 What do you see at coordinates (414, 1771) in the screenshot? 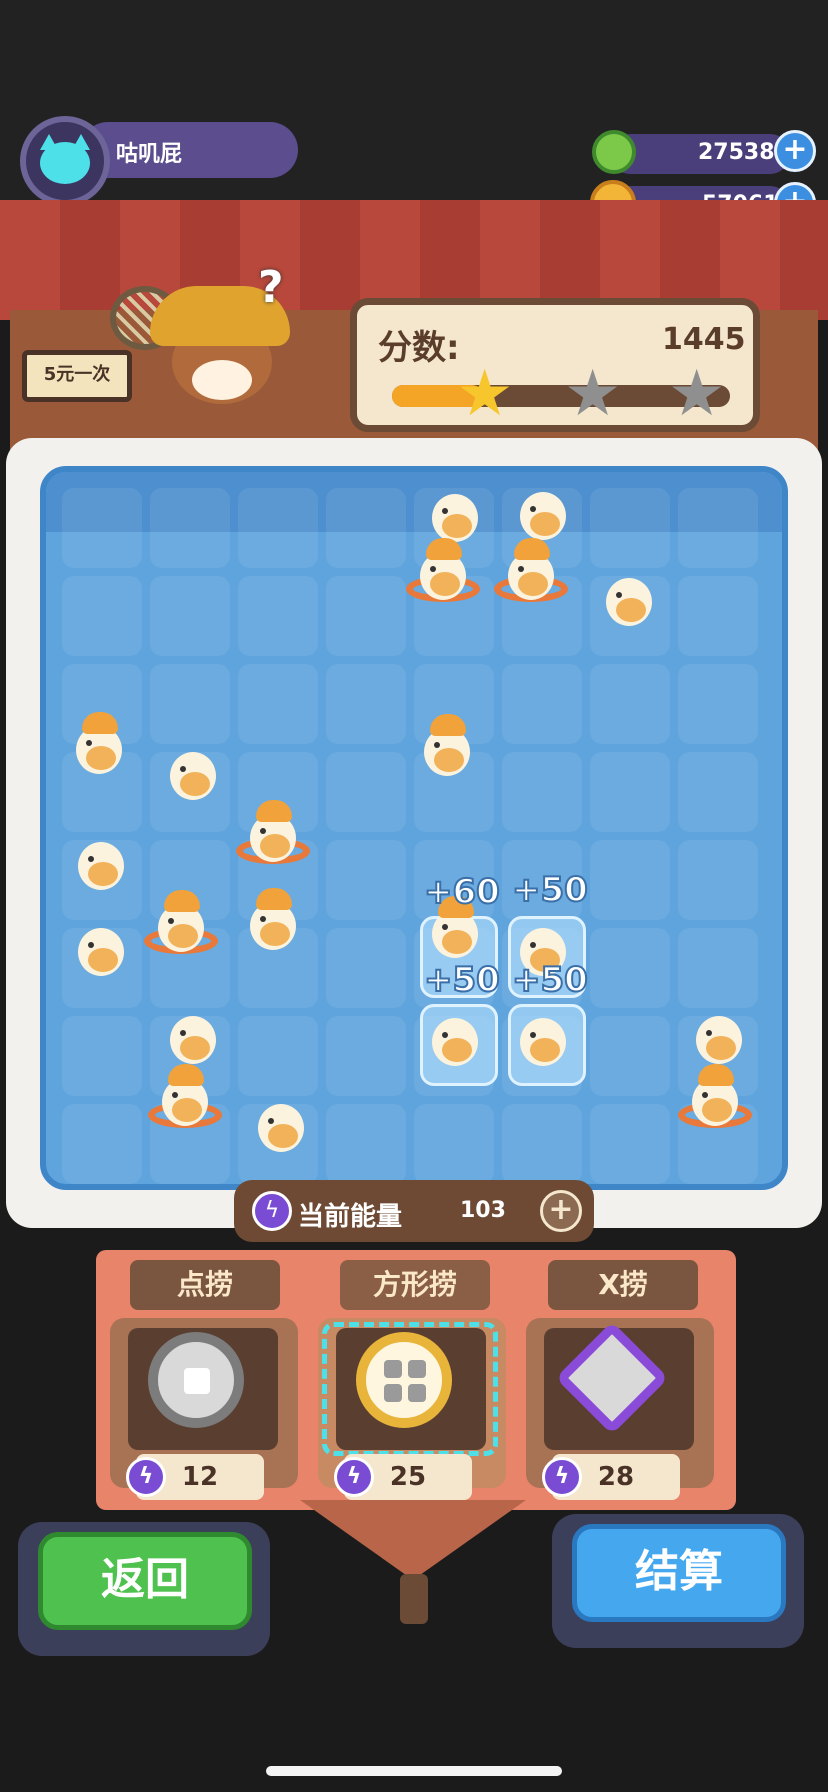
I see `home-indicator` at bounding box center [414, 1771].